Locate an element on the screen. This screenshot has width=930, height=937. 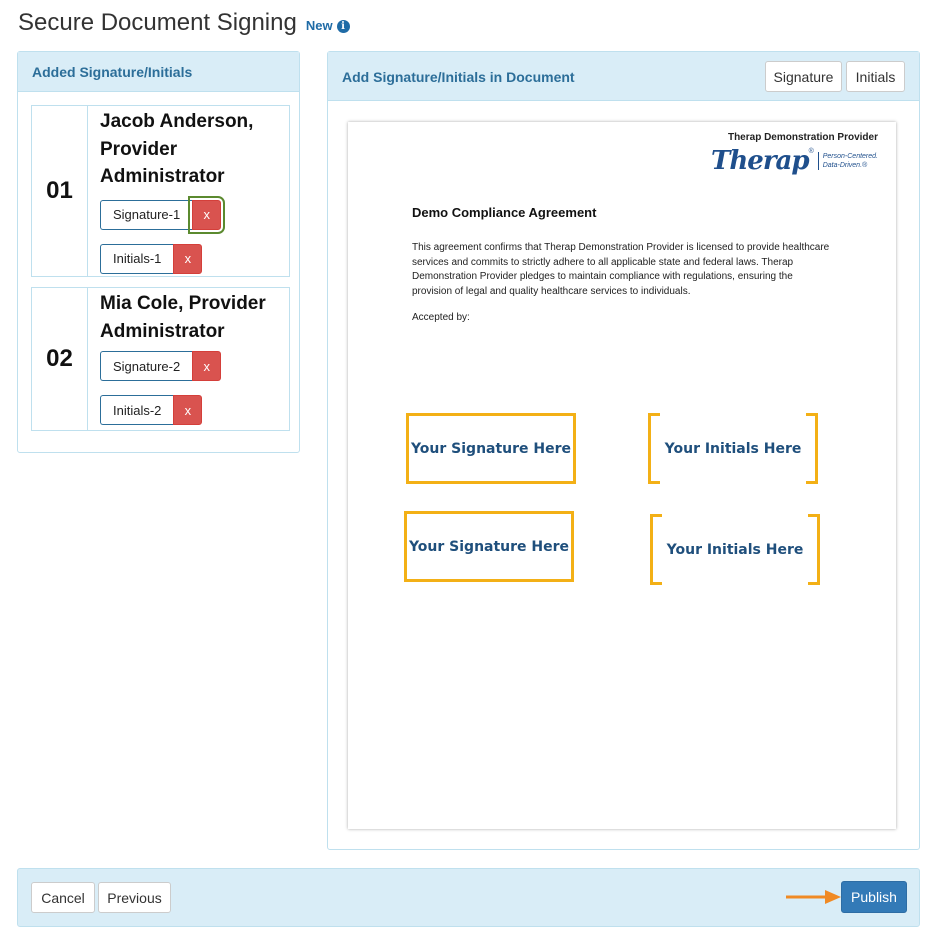
accepted-by-label: Accepted by: is located at coordinates (441, 317).